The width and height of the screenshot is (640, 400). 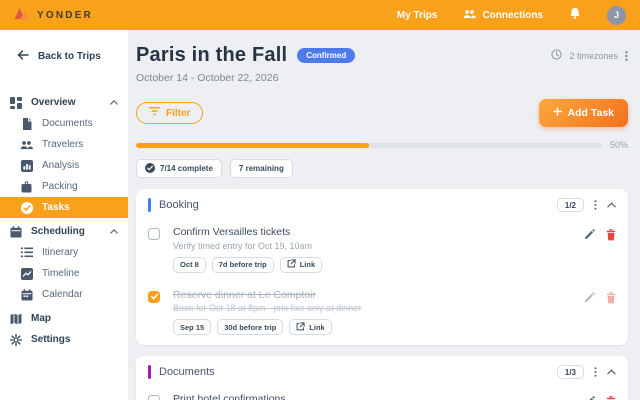 What do you see at coordinates (154, 296) in the screenshot?
I see `task-checkbox-checked` at bounding box center [154, 296].